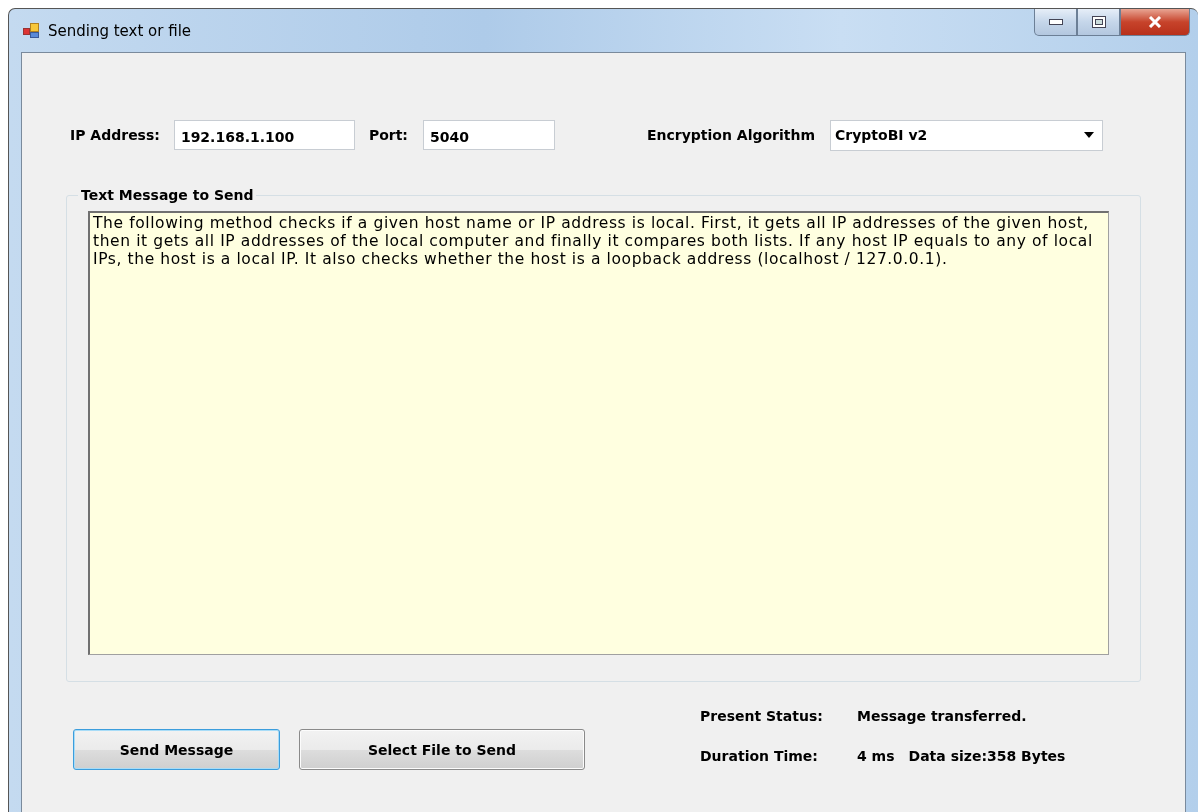 This screenshot has width=1198, height=812. I want to click on duration-label: Duration Time:, so click(759, 757).